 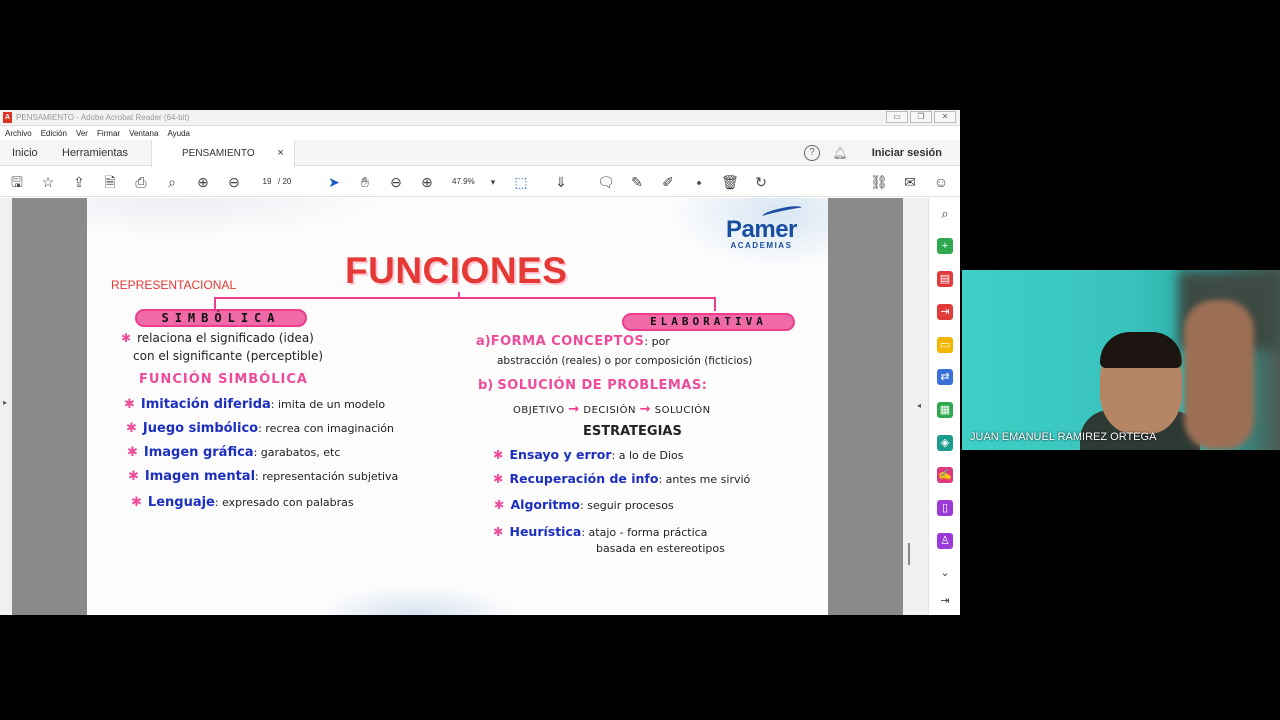 I want to click on right-sidebar: ◂ ⌕ + ▤ ⇥ ▭ ⇄ ▦ ◈ ✍ ▯ ♙ ⌄ ⇥, so click(x=931, y=406).